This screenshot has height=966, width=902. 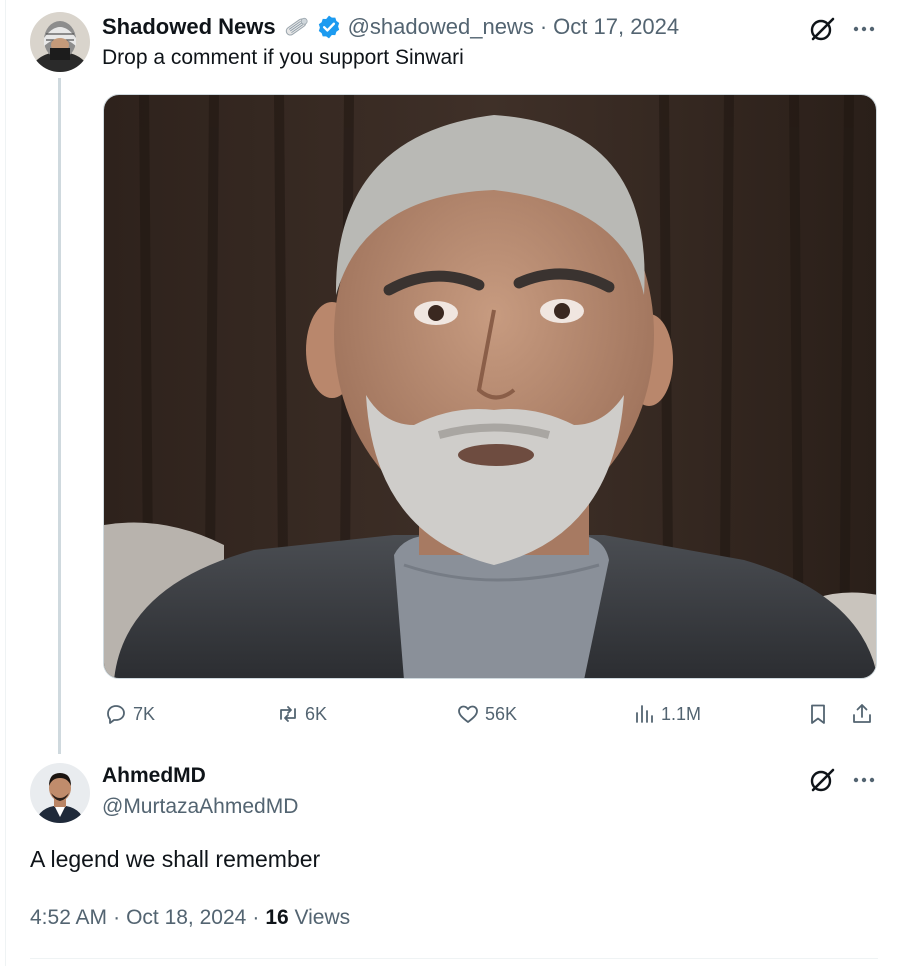 I want to click on reply-author-name: AhmedMD, so click(x=154, y=776).